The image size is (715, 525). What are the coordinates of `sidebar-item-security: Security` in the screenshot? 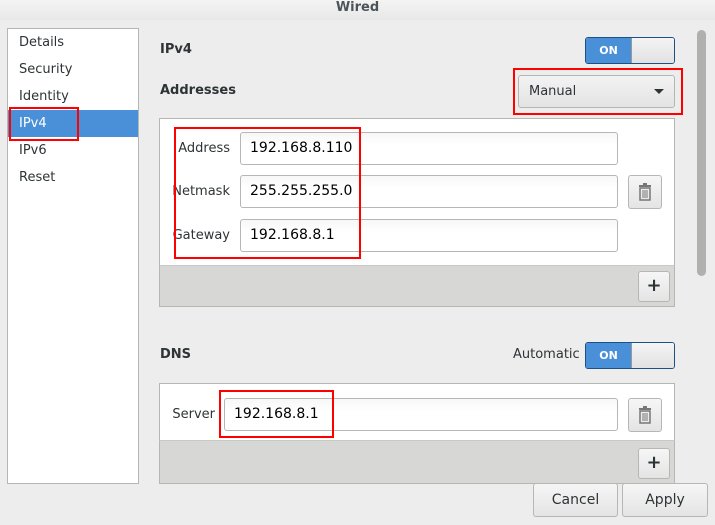 It's located at (73, 69).